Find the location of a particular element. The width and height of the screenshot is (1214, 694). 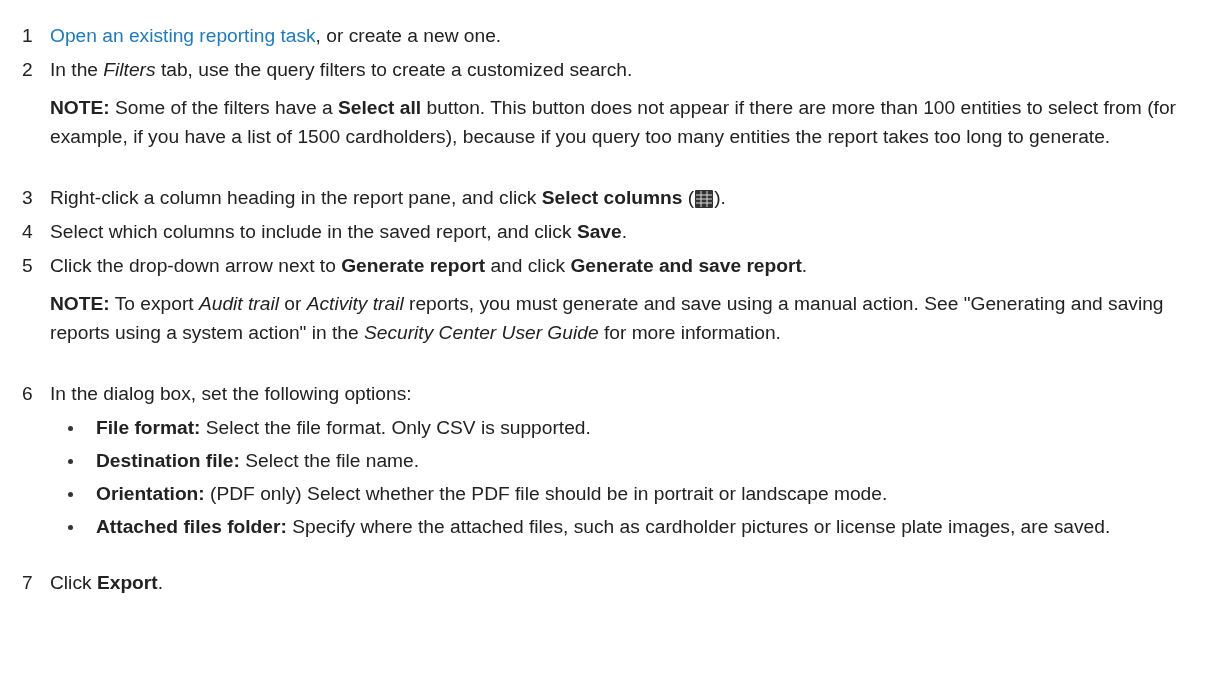

bullet-text: File format: Select the file format. Only CSV is supported. is located at coordinates (344, 428).